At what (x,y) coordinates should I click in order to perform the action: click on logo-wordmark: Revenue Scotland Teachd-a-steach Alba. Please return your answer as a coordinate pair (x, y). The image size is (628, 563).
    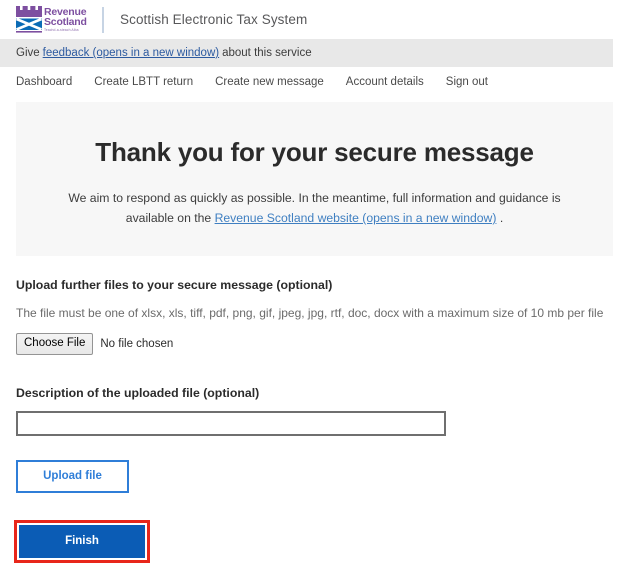
    Looking at the image, I should click on (65, 19).